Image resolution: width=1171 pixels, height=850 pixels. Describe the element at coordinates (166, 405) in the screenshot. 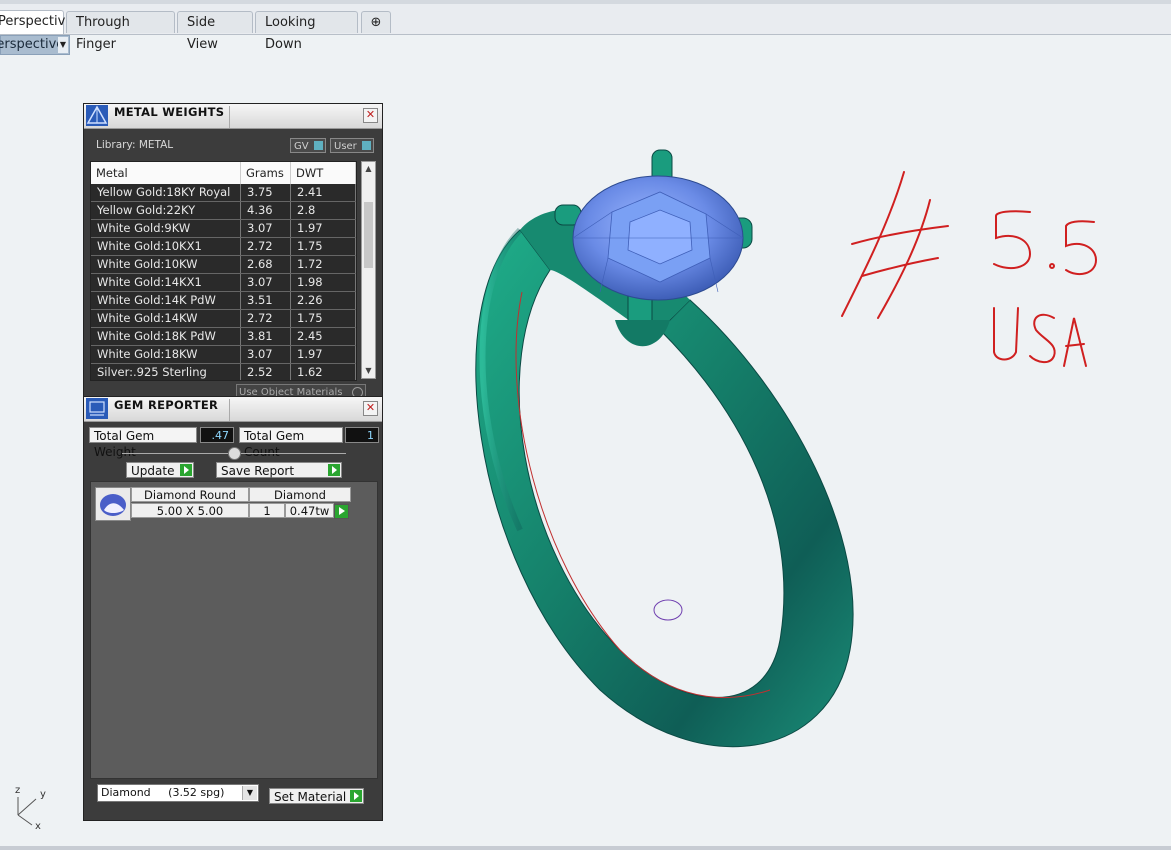

I see `gem-reporter-title: GEM REPORTER` at that location.